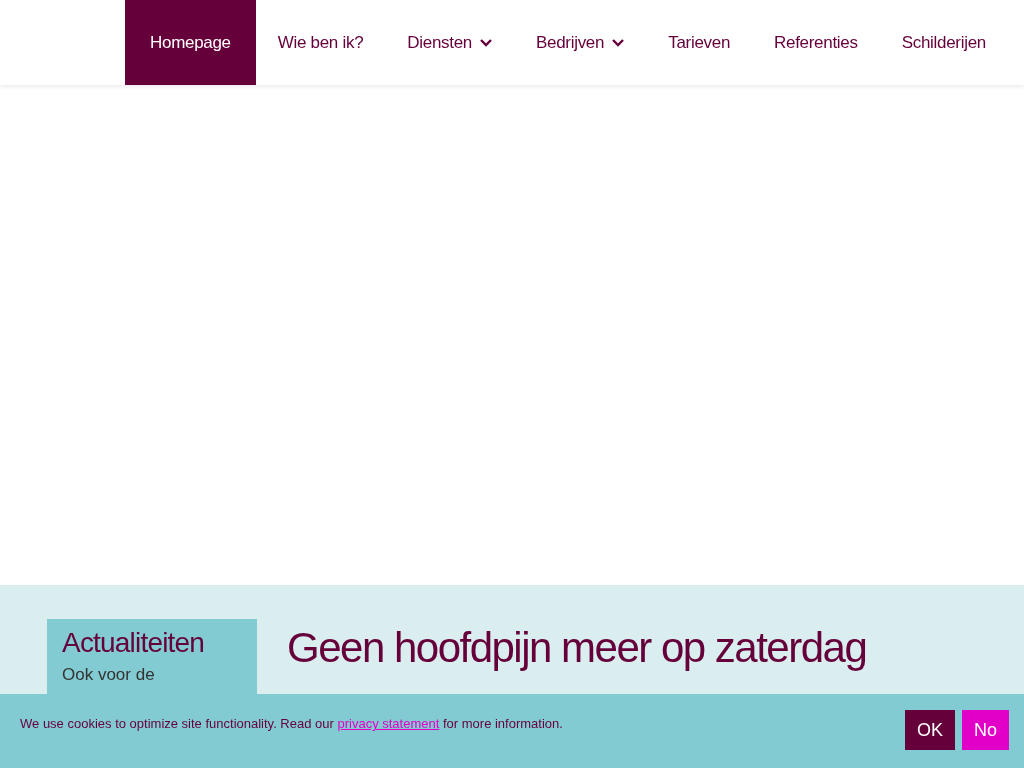  Describe the element at coordinates (320, 42) in the screenshot. I see `nav-link: Wie ben ik?` at that location.